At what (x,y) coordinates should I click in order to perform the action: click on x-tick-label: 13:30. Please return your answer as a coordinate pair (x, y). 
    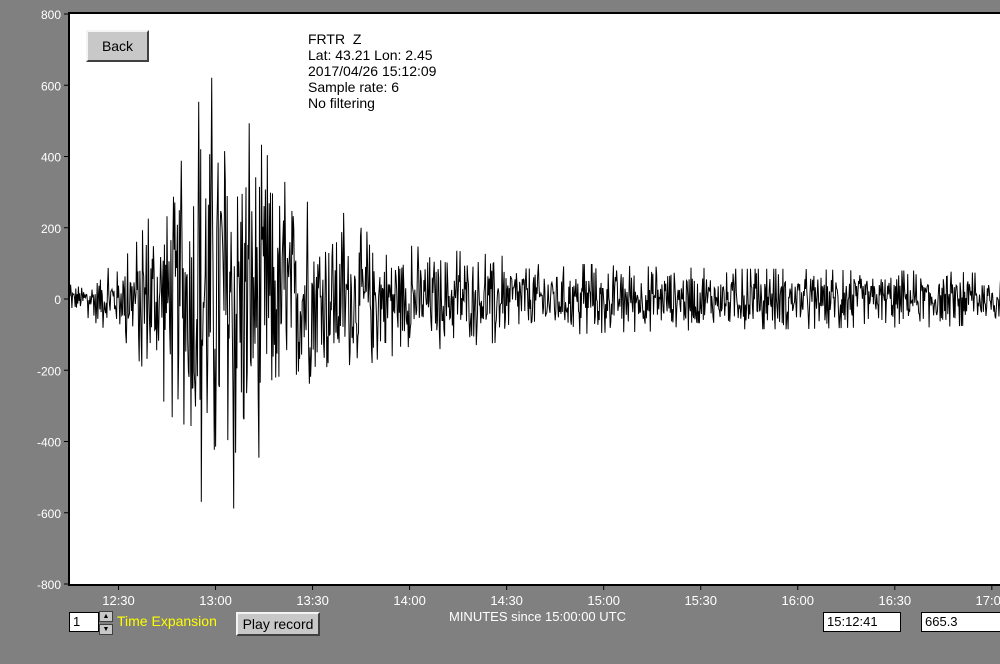
    Looking at the image, I should click on (312, 600).